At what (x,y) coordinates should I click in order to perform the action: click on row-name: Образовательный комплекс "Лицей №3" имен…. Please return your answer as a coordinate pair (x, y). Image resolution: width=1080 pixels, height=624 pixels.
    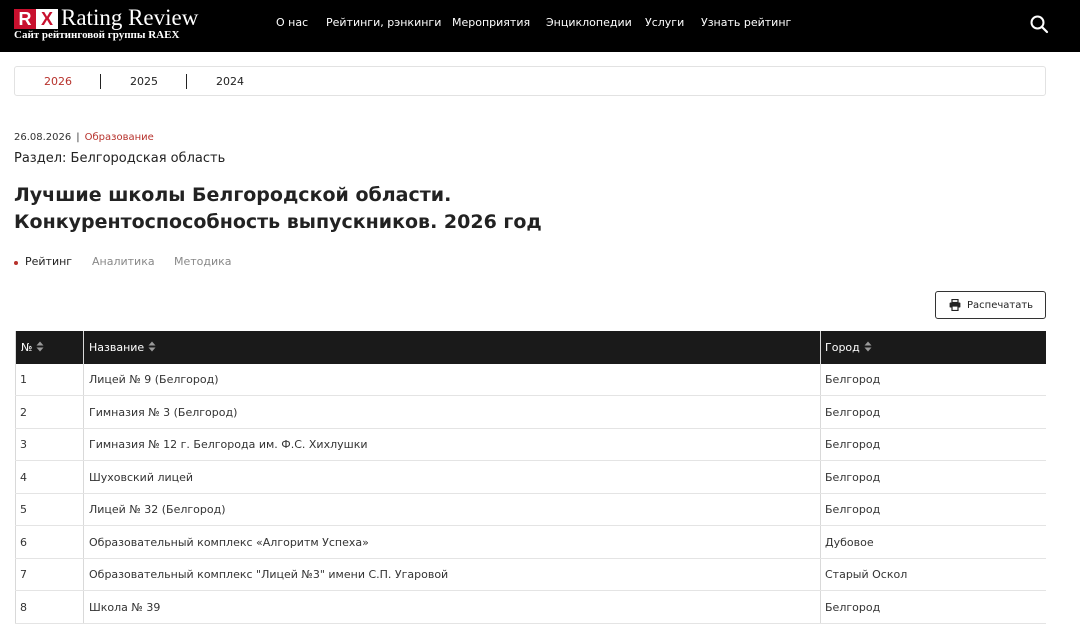
    Looking at the image, I should click on (269, 574).